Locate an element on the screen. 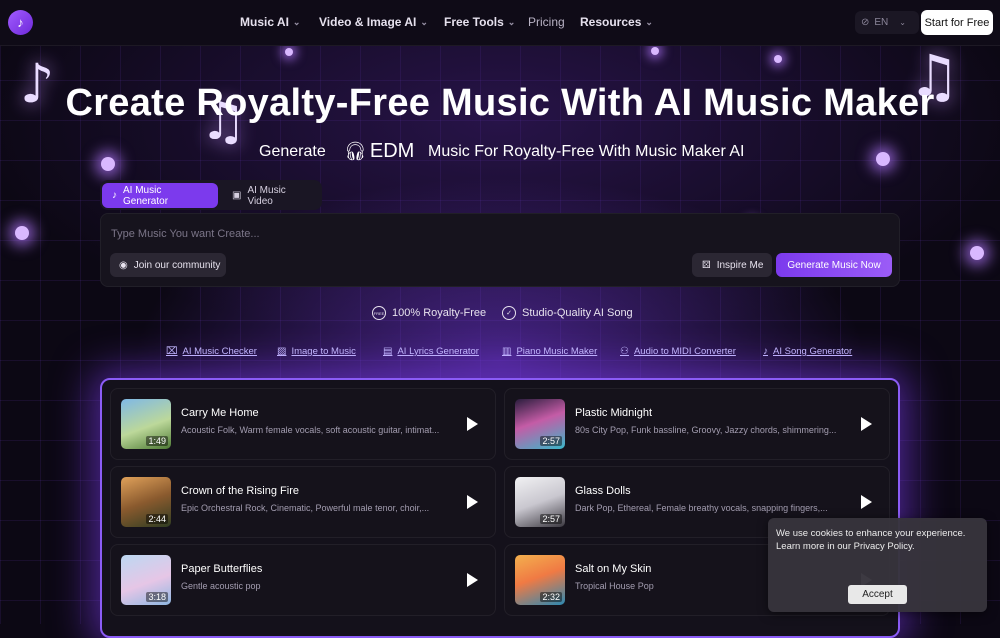 This screenshot has height=638, width=1000. hero-genre: 🎧︎ EDM is located at coordinates (379, 151).